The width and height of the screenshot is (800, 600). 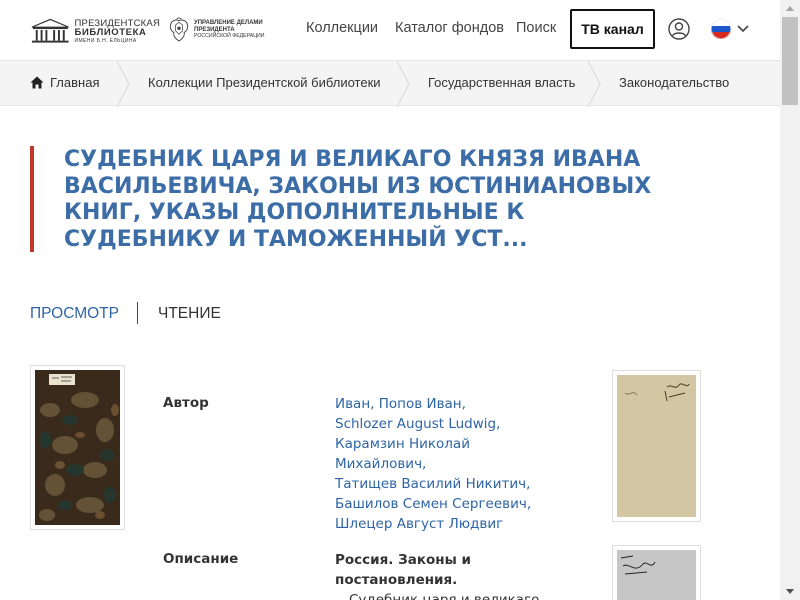 What do you see at coordinates (229, 35) in the screenshot?
I see `admin-logo-line-2: РОССИЙСКОЙ ФЕДЕРАЦИИ` at bounding box center [229, 35].